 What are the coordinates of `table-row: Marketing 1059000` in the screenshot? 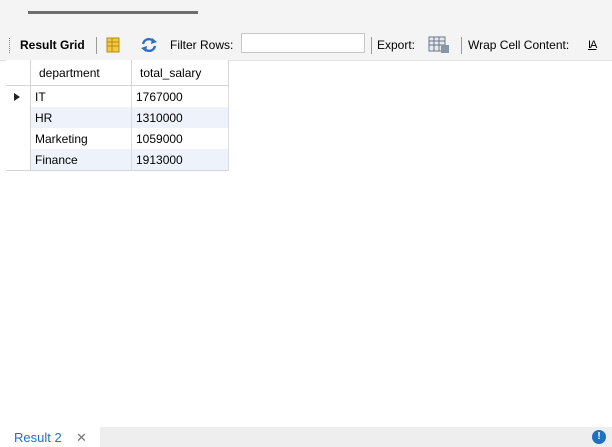 It's located at (117, 138).